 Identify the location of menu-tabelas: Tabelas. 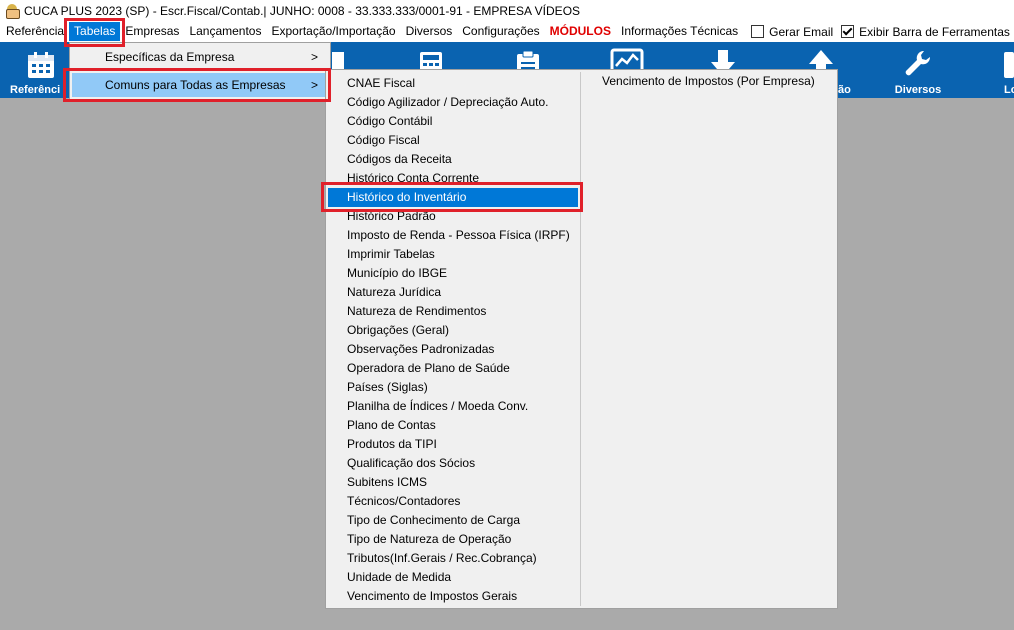
(95, 31).